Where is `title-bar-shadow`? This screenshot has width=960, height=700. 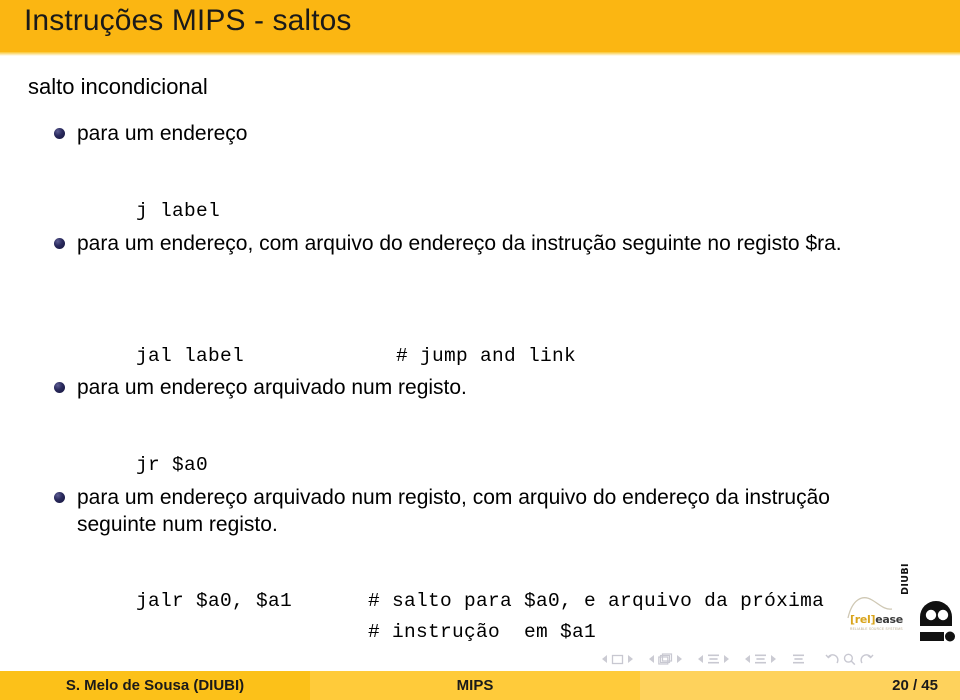
title-bar-shadow is located at coordinates (480, 54).